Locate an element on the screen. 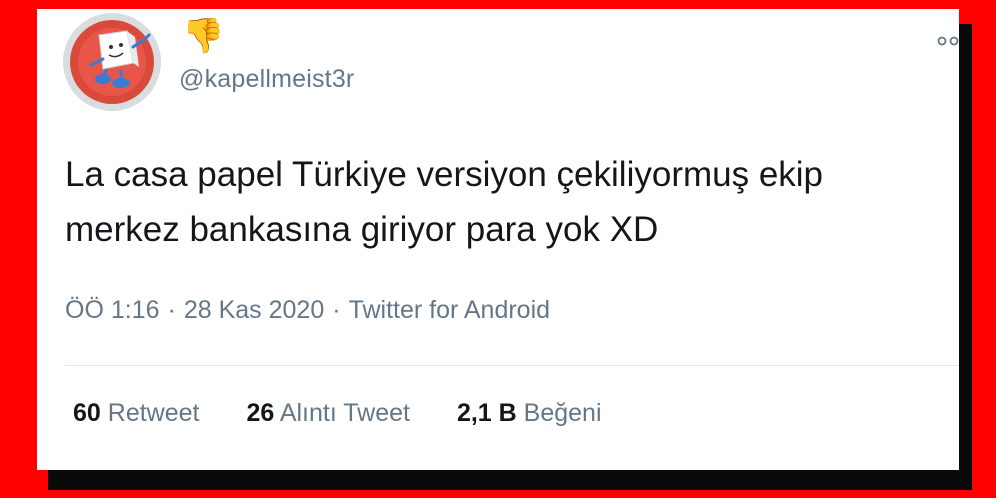  avatar is located at coordinates (112, 62).